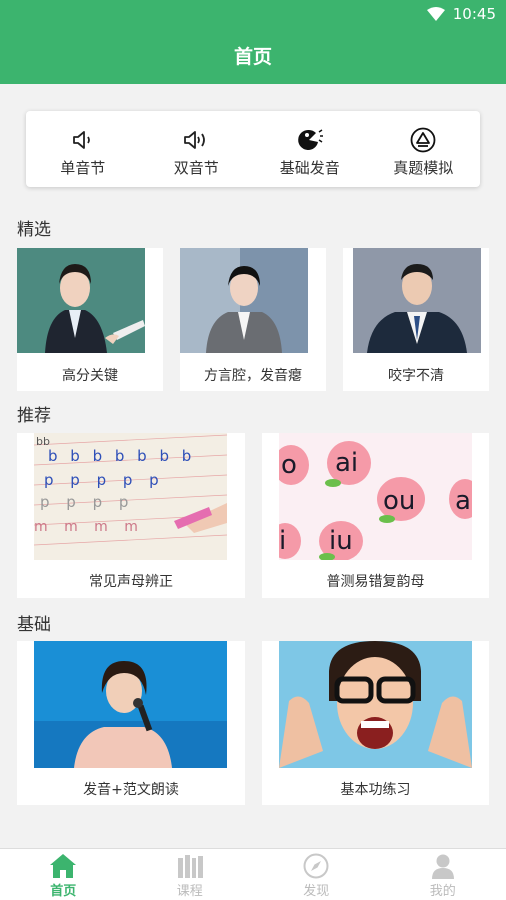 This screenshot has height=900, width=506. I want to click on card-caption: 高分关键, so click(90, 376).